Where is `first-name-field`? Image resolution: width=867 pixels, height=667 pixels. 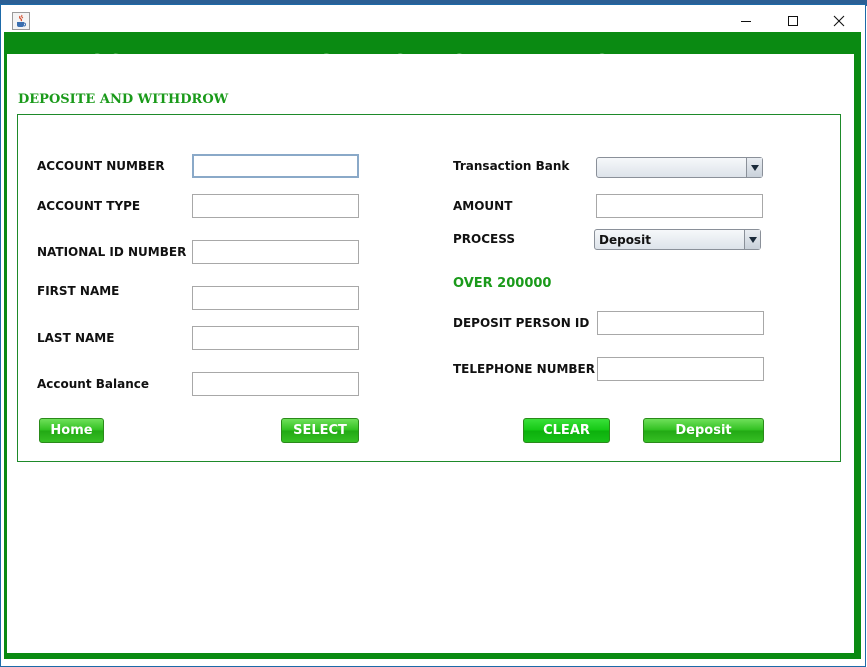
first-name-field is located at coordinates (275, 298).